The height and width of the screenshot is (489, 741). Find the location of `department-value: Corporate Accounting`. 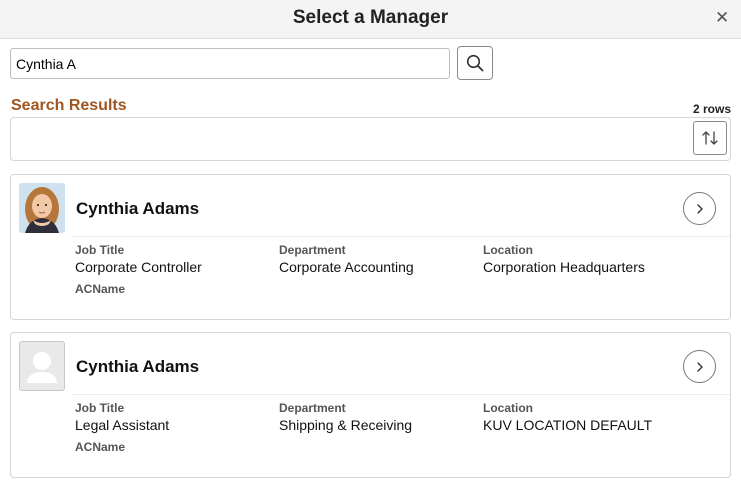

department-value: Corporate Accounting is located at coordinates (346, 267).